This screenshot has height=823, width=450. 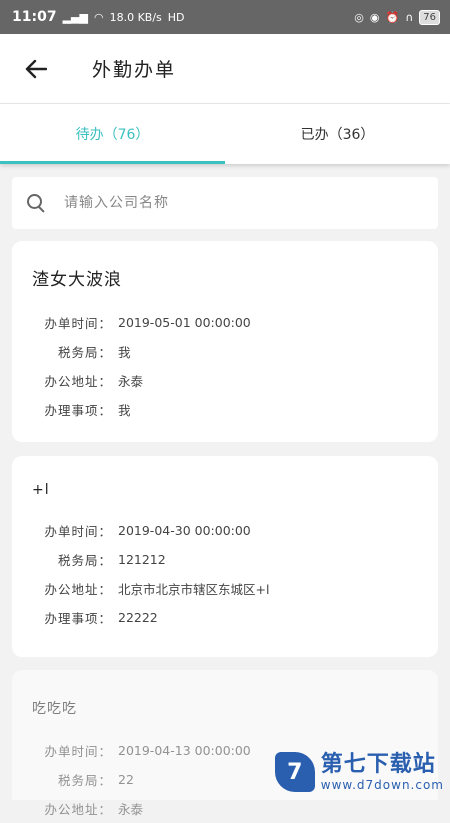 I want to click on watermark-logo-icon: 7, so click(x=294, y=772).